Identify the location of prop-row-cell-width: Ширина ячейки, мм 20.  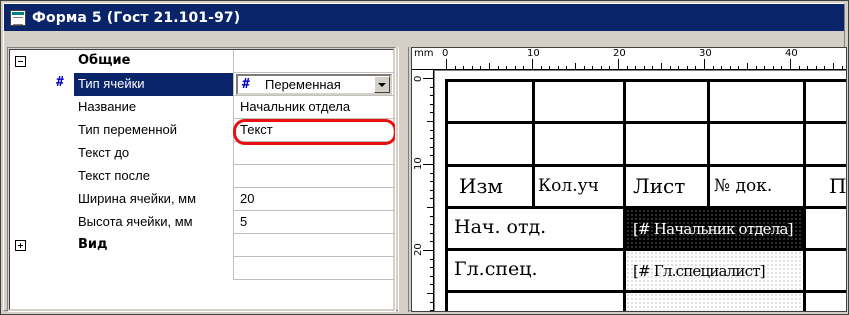
(202, 199).